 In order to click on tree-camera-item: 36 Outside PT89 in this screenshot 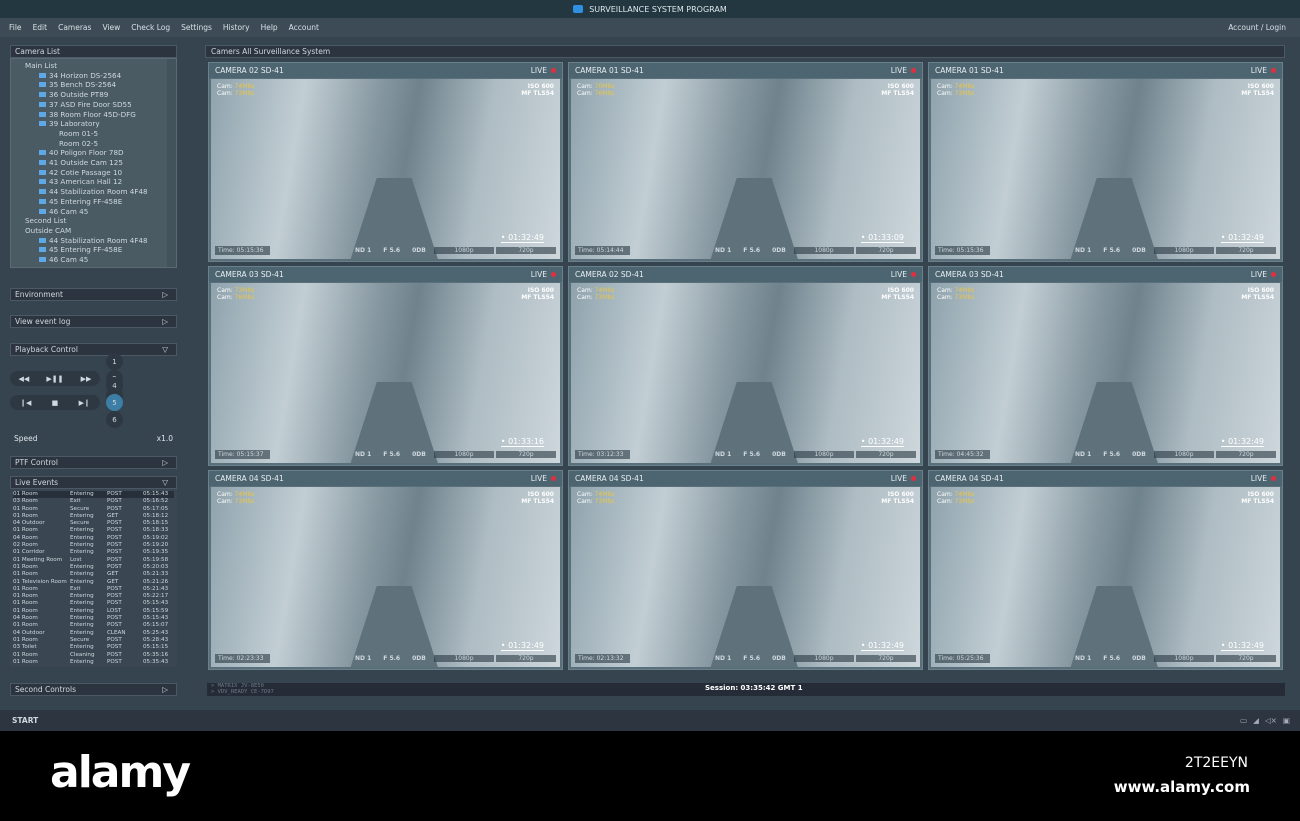, I will do `click(100, 95)`.